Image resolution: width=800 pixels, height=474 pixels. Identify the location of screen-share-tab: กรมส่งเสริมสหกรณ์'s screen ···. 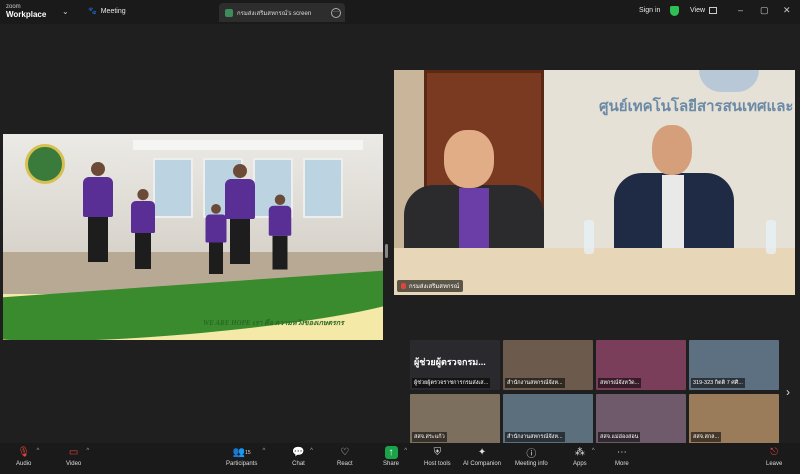
(282, 12).